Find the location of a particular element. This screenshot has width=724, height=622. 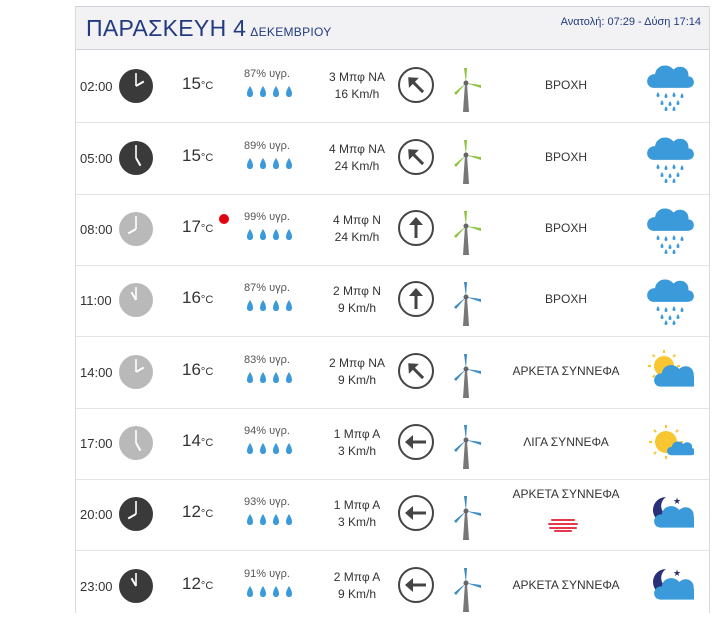

wind-force: 3 Μπφ ΝΑ is located at coordinates (357, 77).